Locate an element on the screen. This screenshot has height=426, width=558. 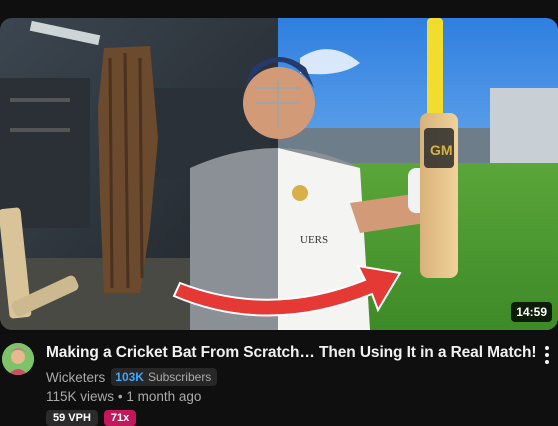
channel-avatar is located at coordinates (18, 359).